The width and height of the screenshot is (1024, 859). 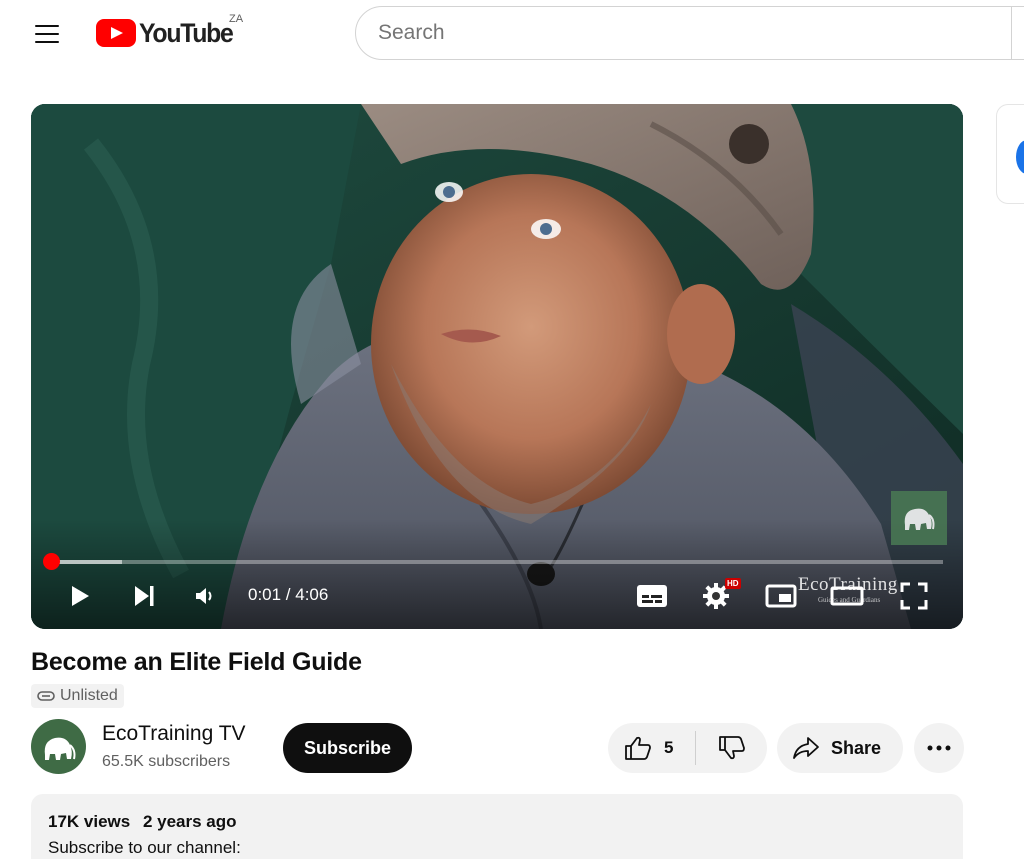 I want to click on logo-text: YouTube, so click(x=186, y=32).